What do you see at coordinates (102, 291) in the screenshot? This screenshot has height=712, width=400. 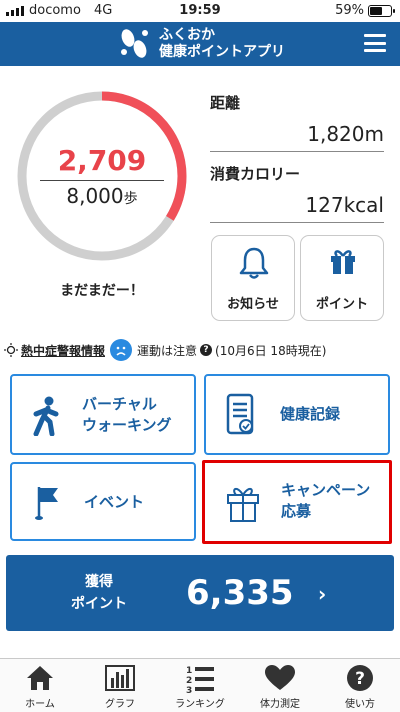 I see `motivation-message: まだまだー！` at bounding box center [102, 291].